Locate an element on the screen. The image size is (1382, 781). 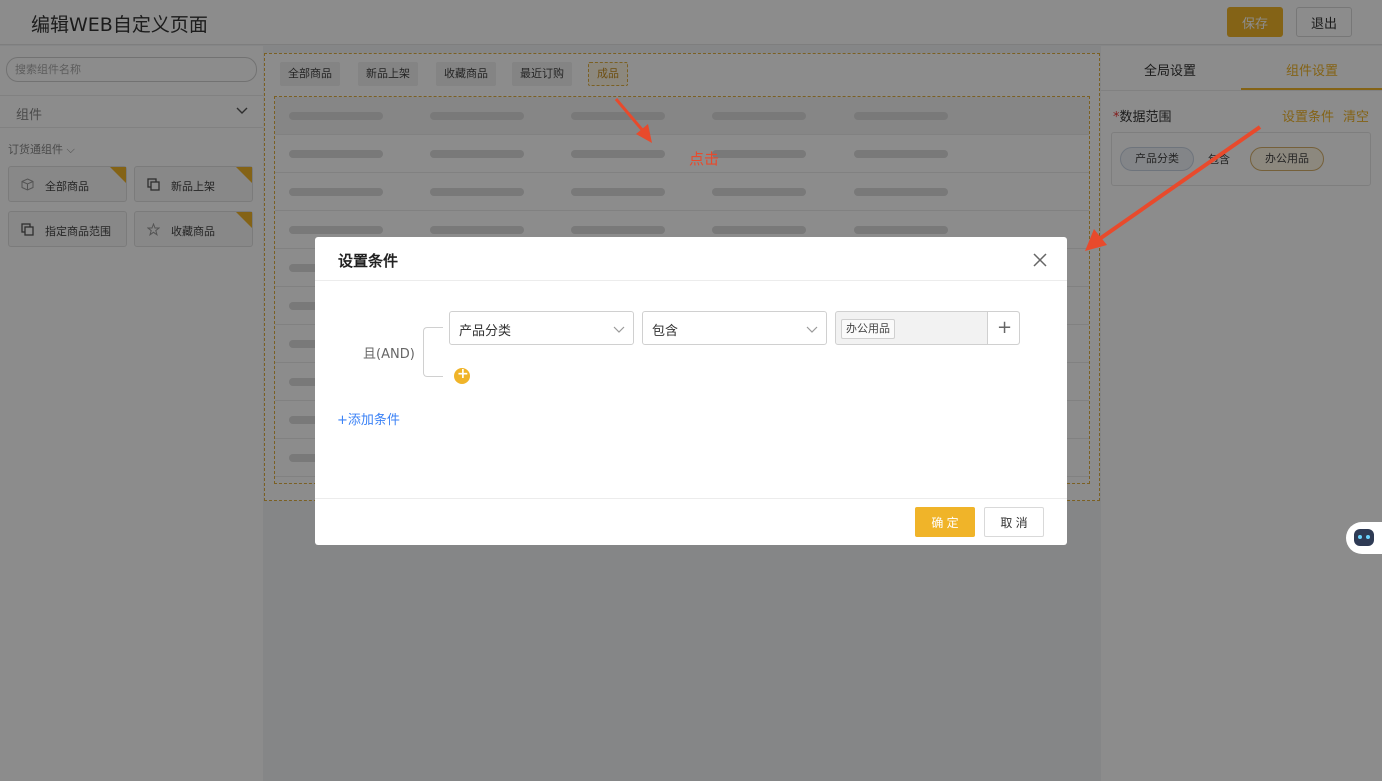
and-operator-label: 且(AND) is located at coordinates (389, 352).